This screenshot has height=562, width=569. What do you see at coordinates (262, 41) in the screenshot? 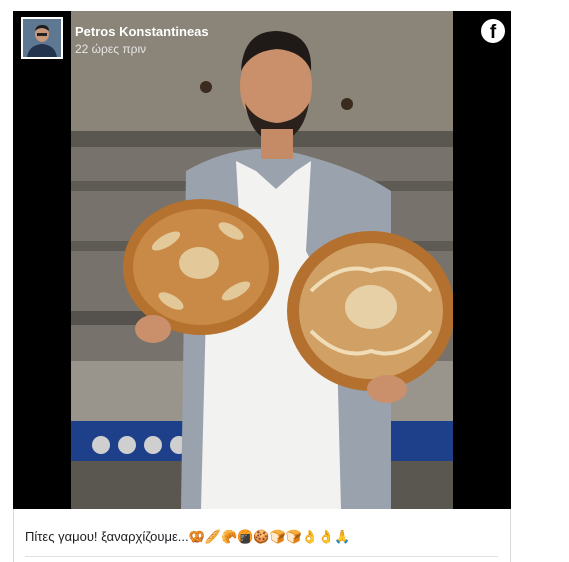
I see `post-header: Petros Konstantineas 22 ώρες πριν f` at bounding box center [262, 41].